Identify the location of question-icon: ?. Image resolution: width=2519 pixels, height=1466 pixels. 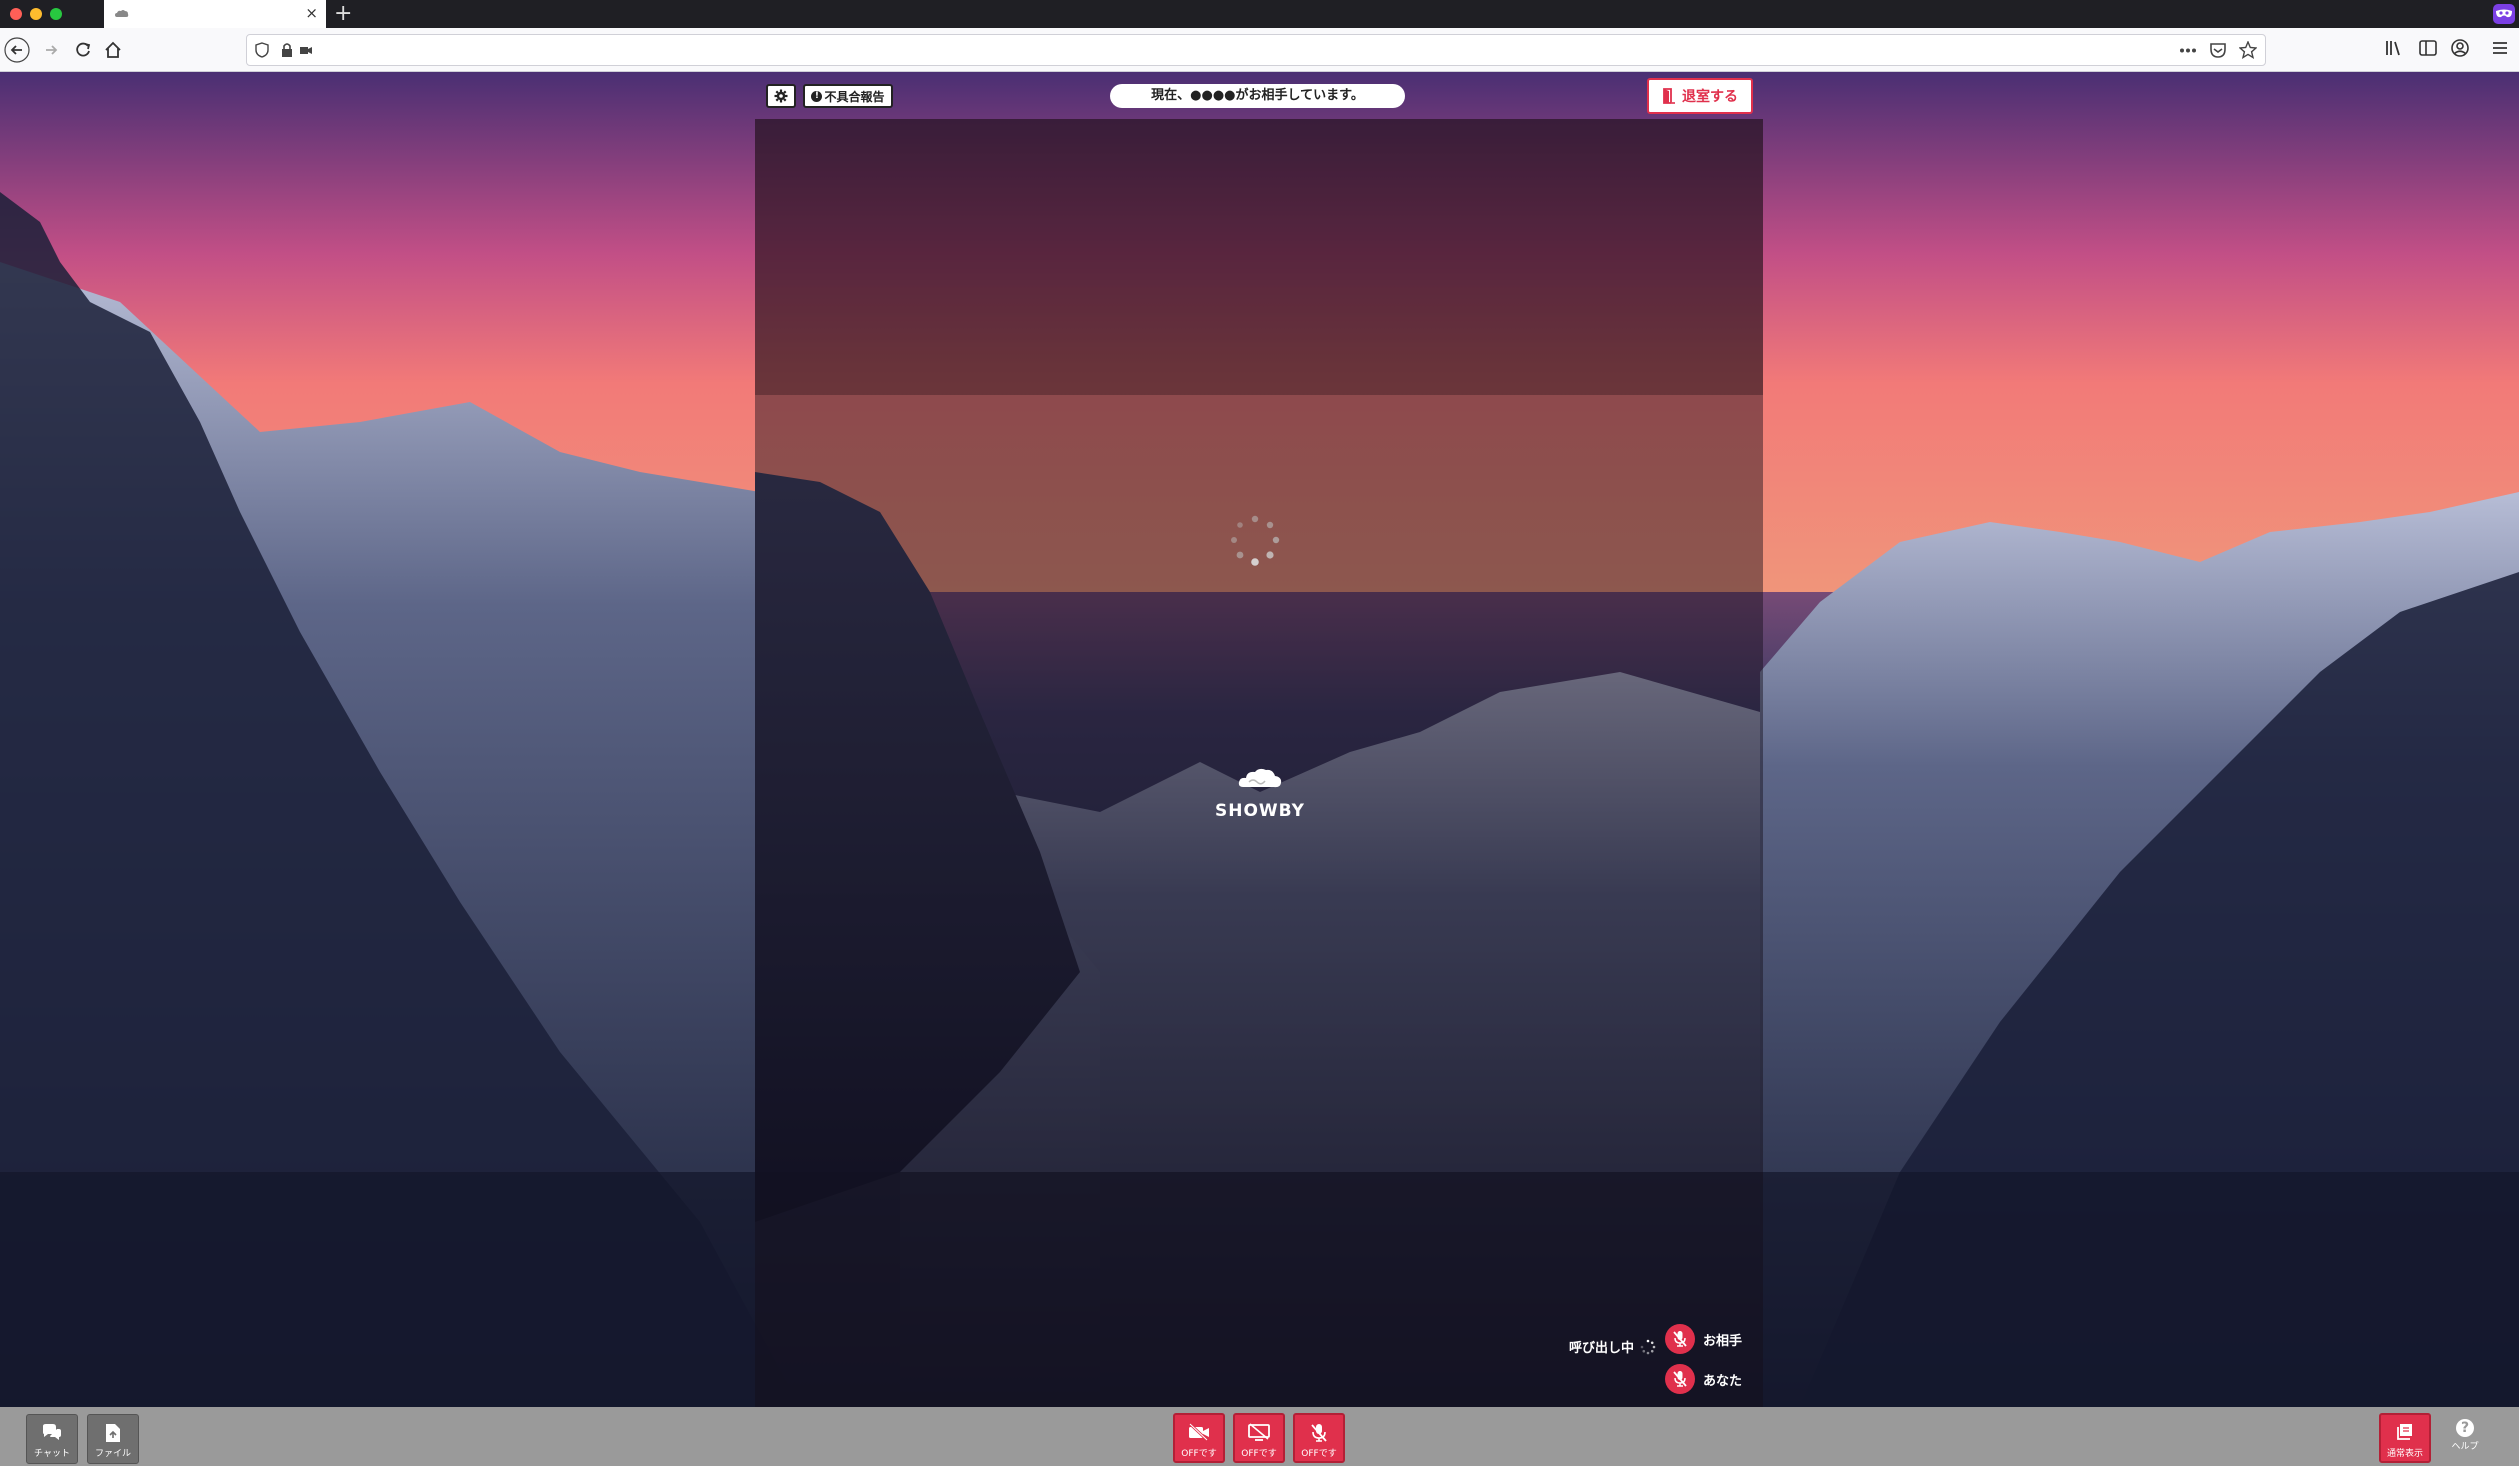
(2465, 1428).